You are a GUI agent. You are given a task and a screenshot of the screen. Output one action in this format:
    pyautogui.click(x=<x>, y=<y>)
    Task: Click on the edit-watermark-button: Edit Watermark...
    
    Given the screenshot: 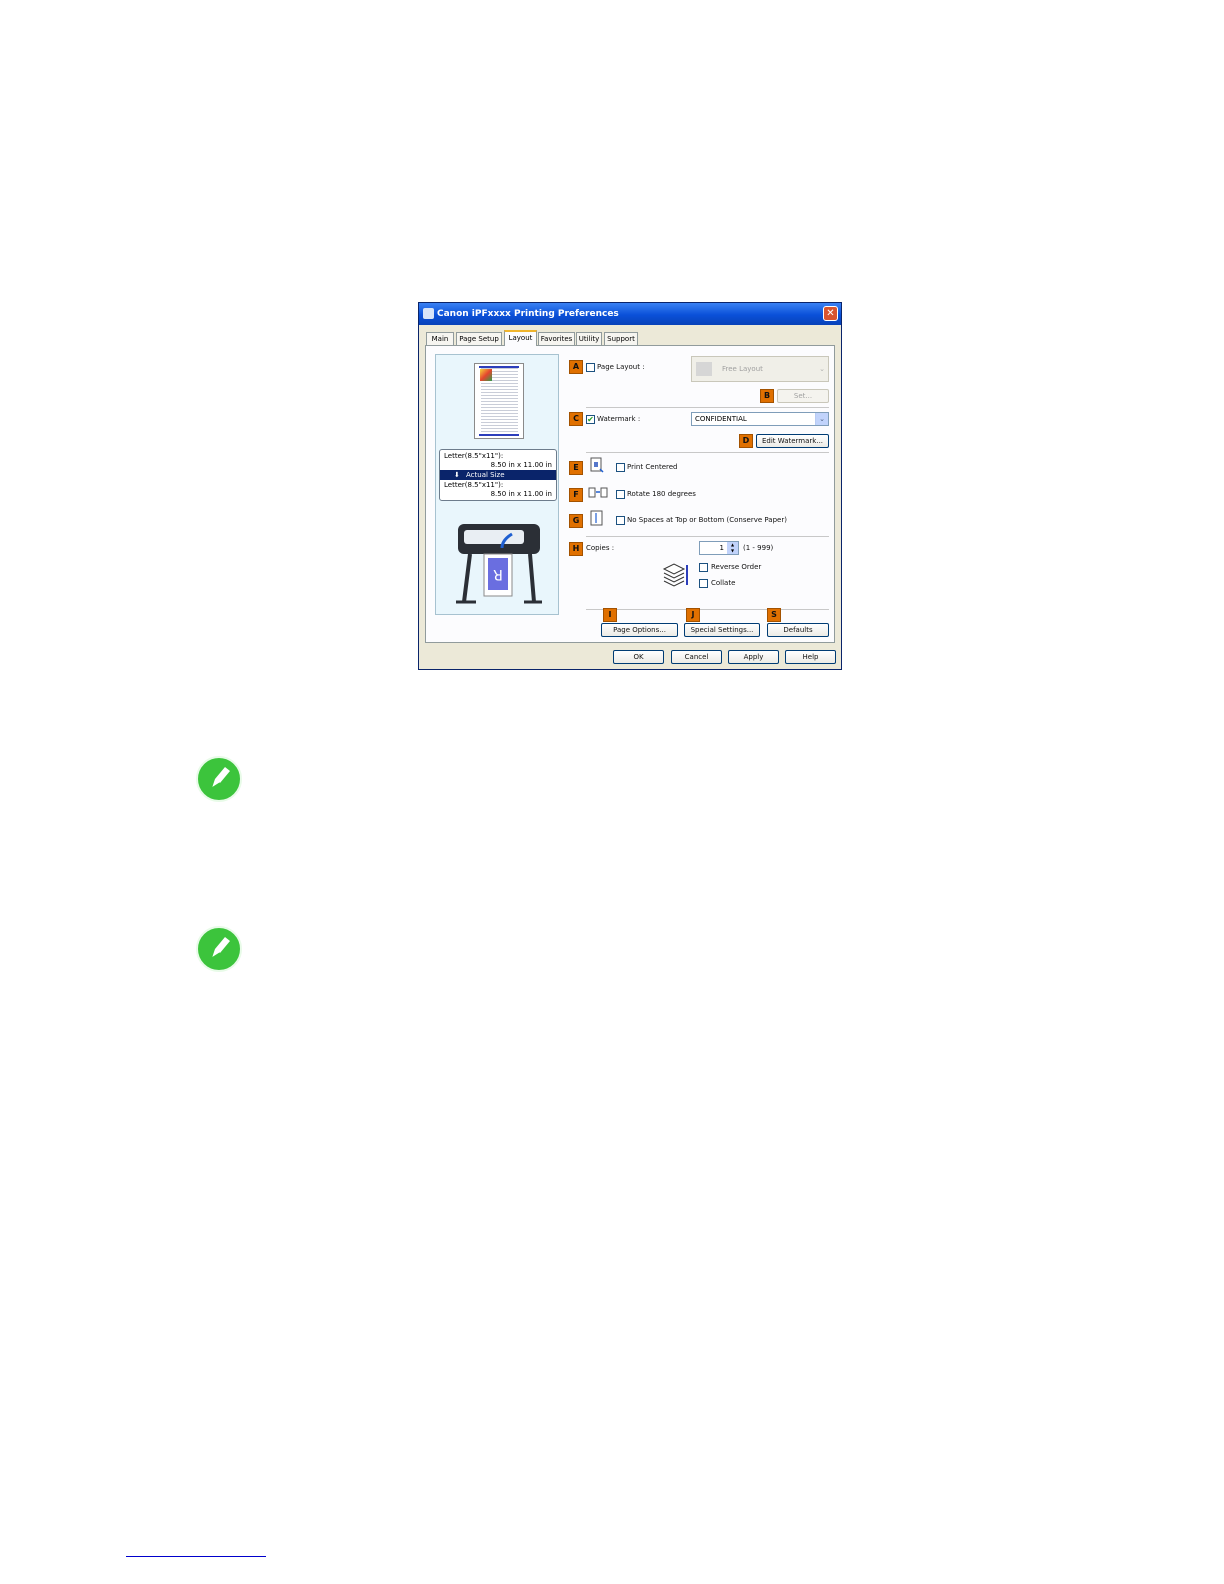 What is the action you would take?
    pyautogui.click(x=792, y=441)
    